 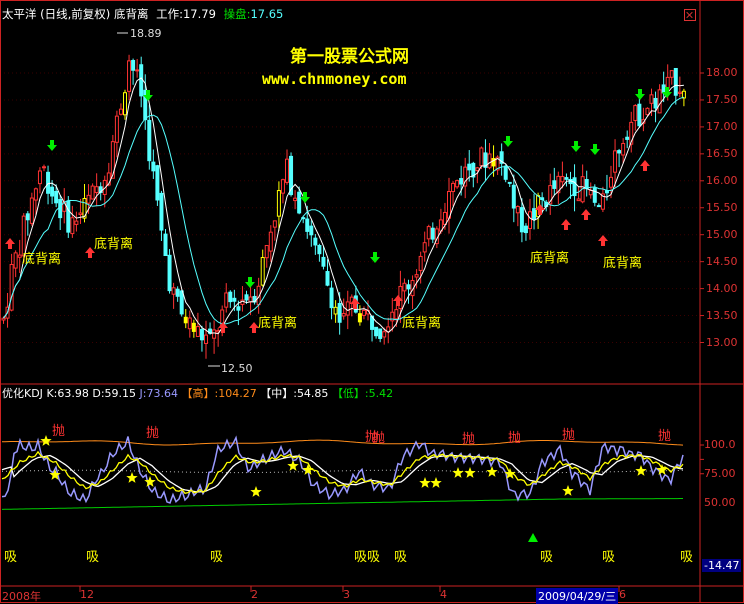 What do you see at coordinates (346, 594) in the screenshot?
I see `date-label: 3` at bounding box center [346, 594].